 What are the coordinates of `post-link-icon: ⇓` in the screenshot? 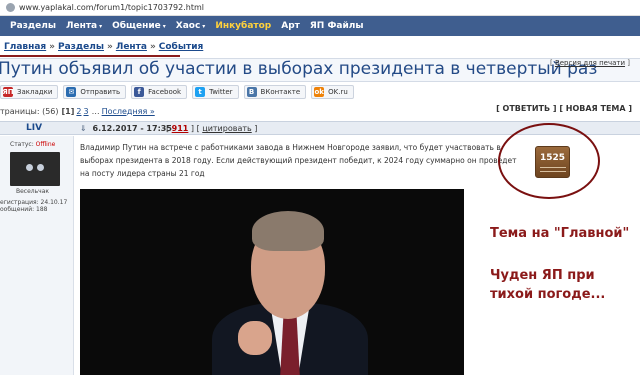 It's located at (83, 128).